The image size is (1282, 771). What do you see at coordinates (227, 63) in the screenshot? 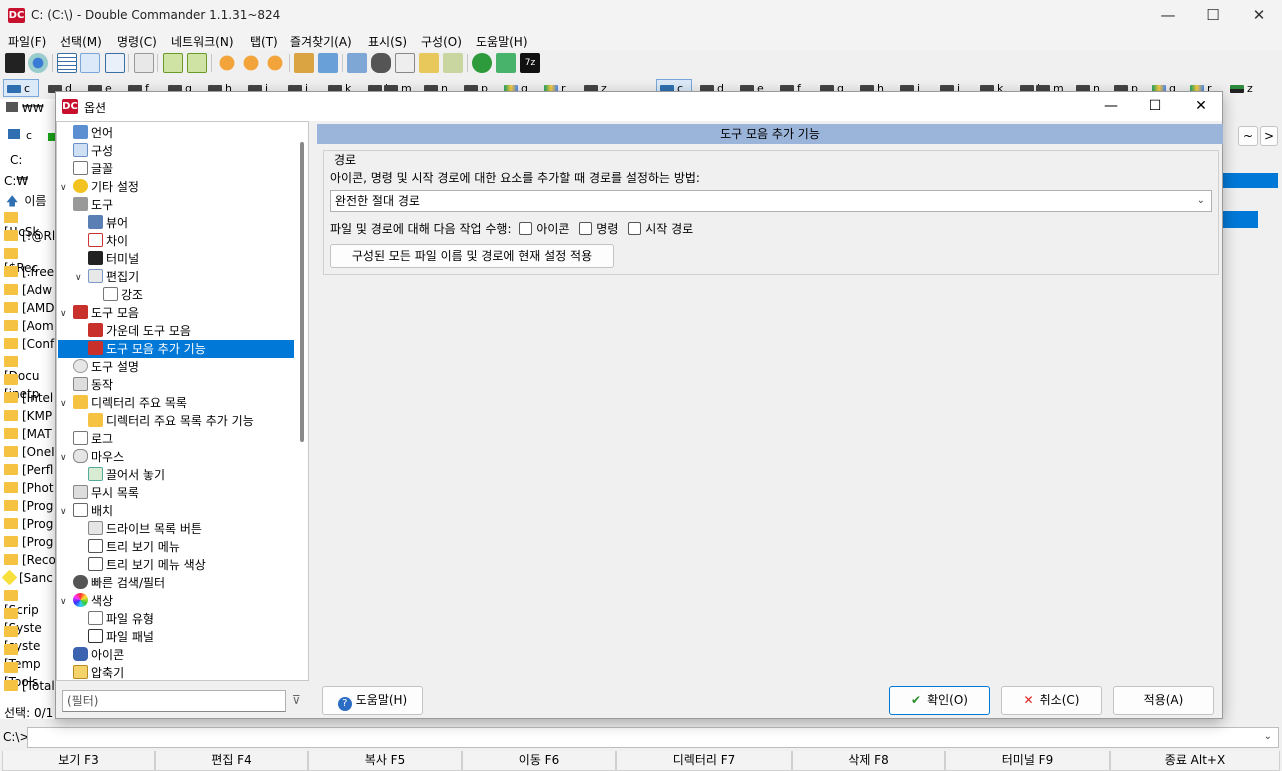
I see `plugin-icon` at bounding box center [227, 63].